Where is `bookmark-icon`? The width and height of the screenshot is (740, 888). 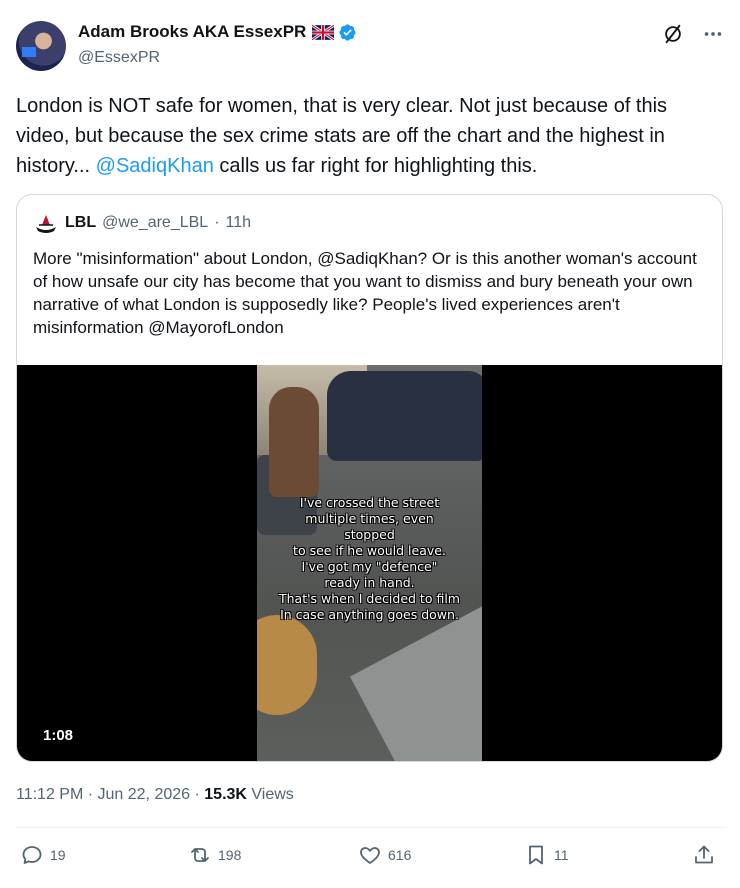 bookmark-icon is located at coordinates (536, 855).